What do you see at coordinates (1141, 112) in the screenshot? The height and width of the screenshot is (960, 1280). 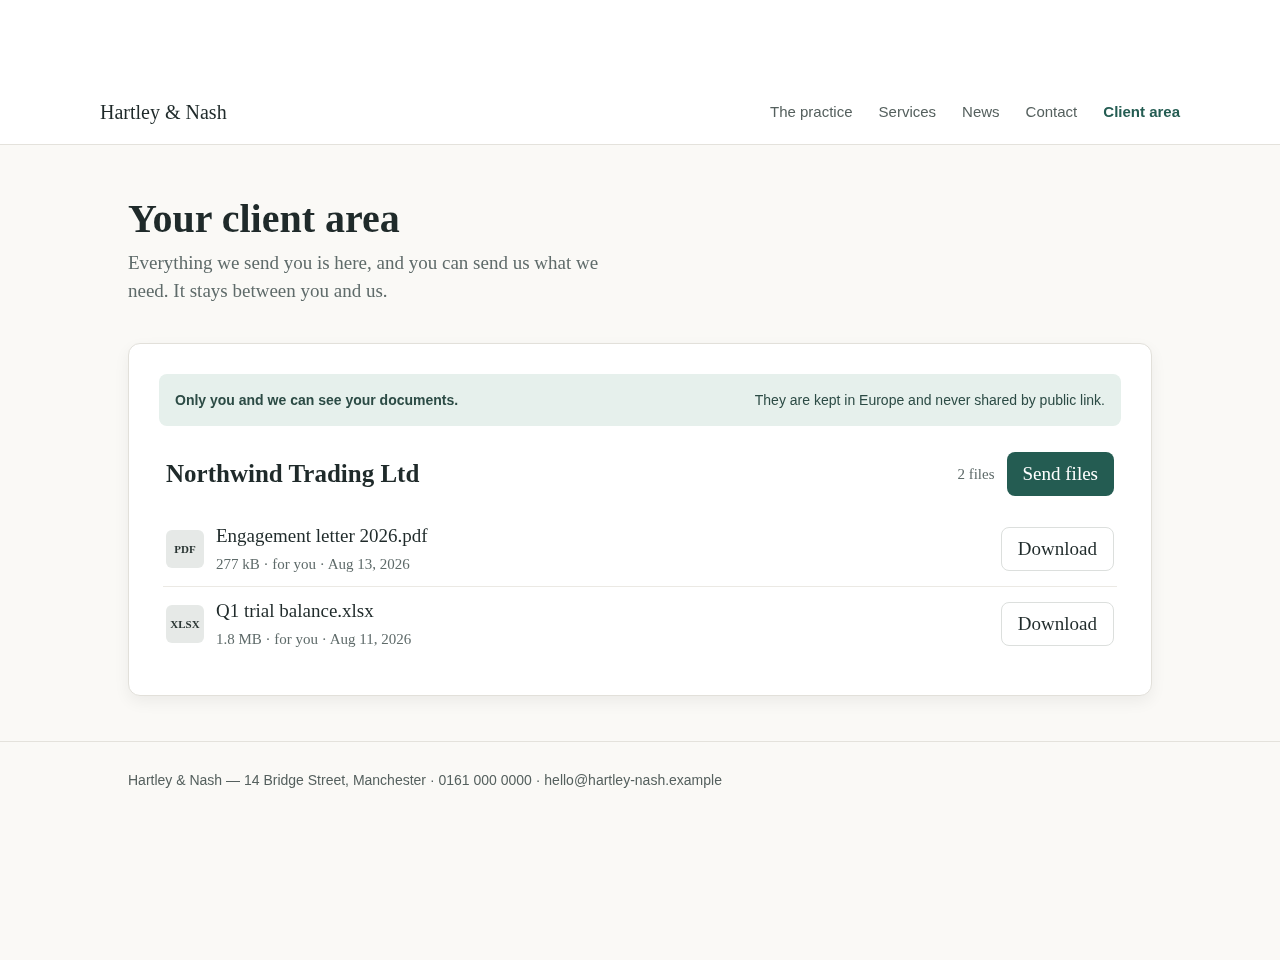 I see `nav-link: Client area` at bounding box center [1141, 112].